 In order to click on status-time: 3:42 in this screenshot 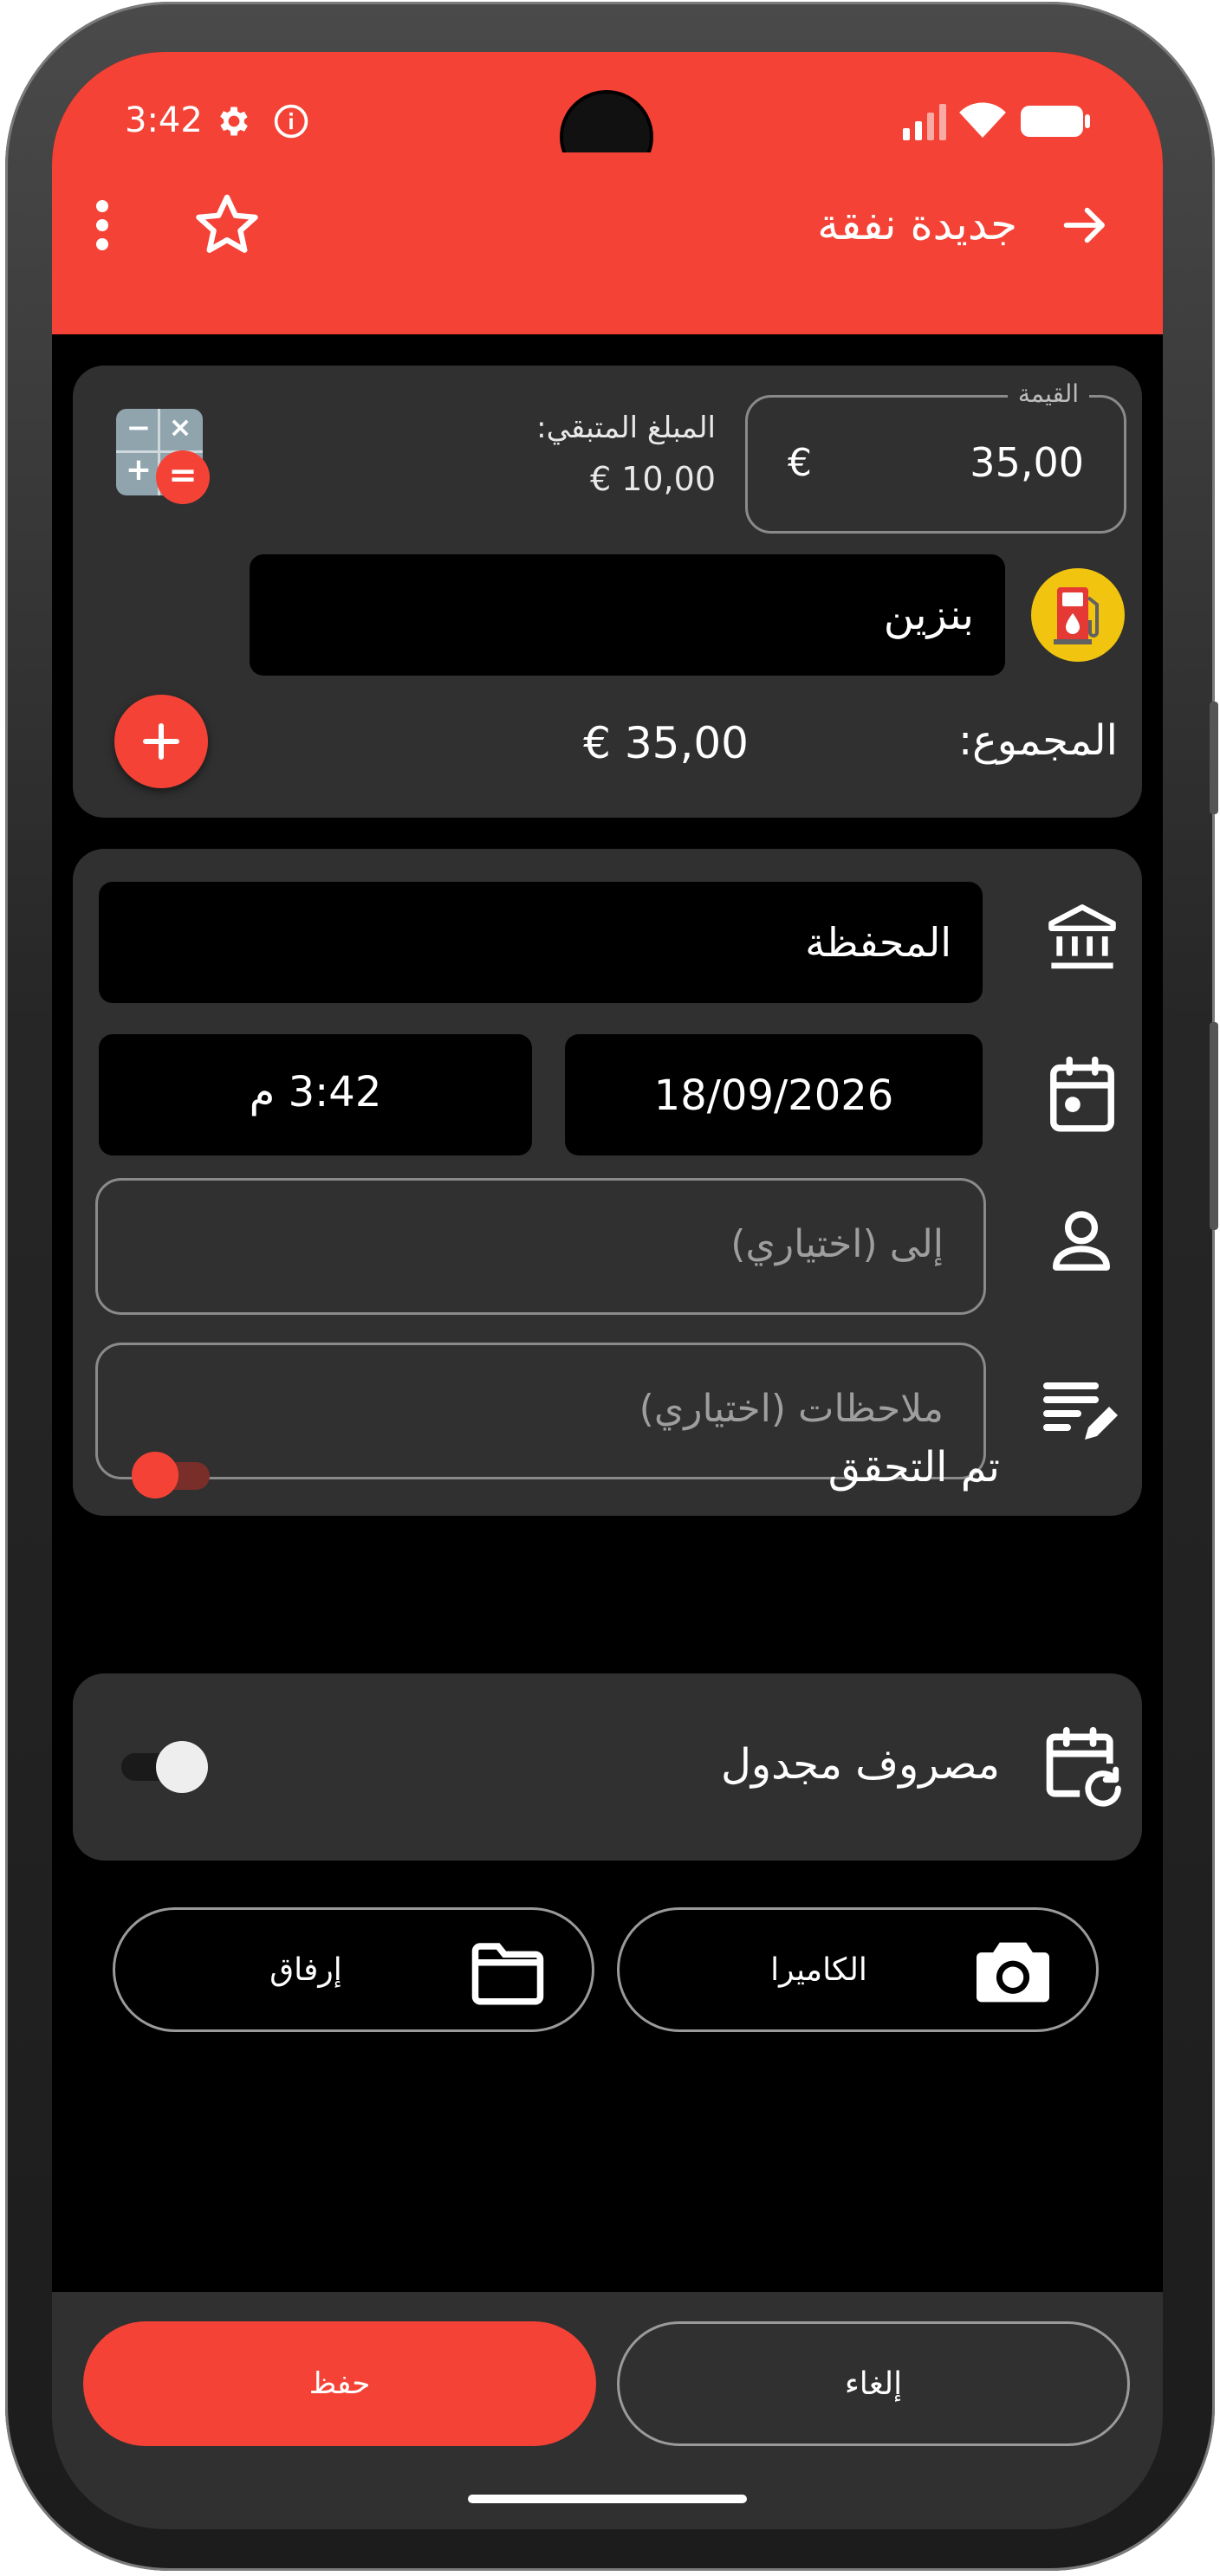, I will do `click(164, 120)`.